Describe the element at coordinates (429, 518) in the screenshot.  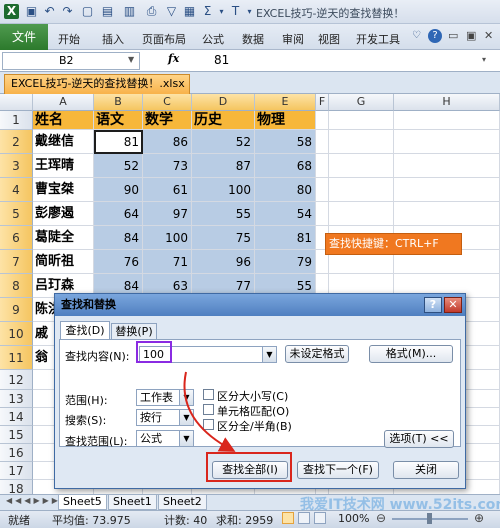
I see `zoom-slider-thumb` at that location.